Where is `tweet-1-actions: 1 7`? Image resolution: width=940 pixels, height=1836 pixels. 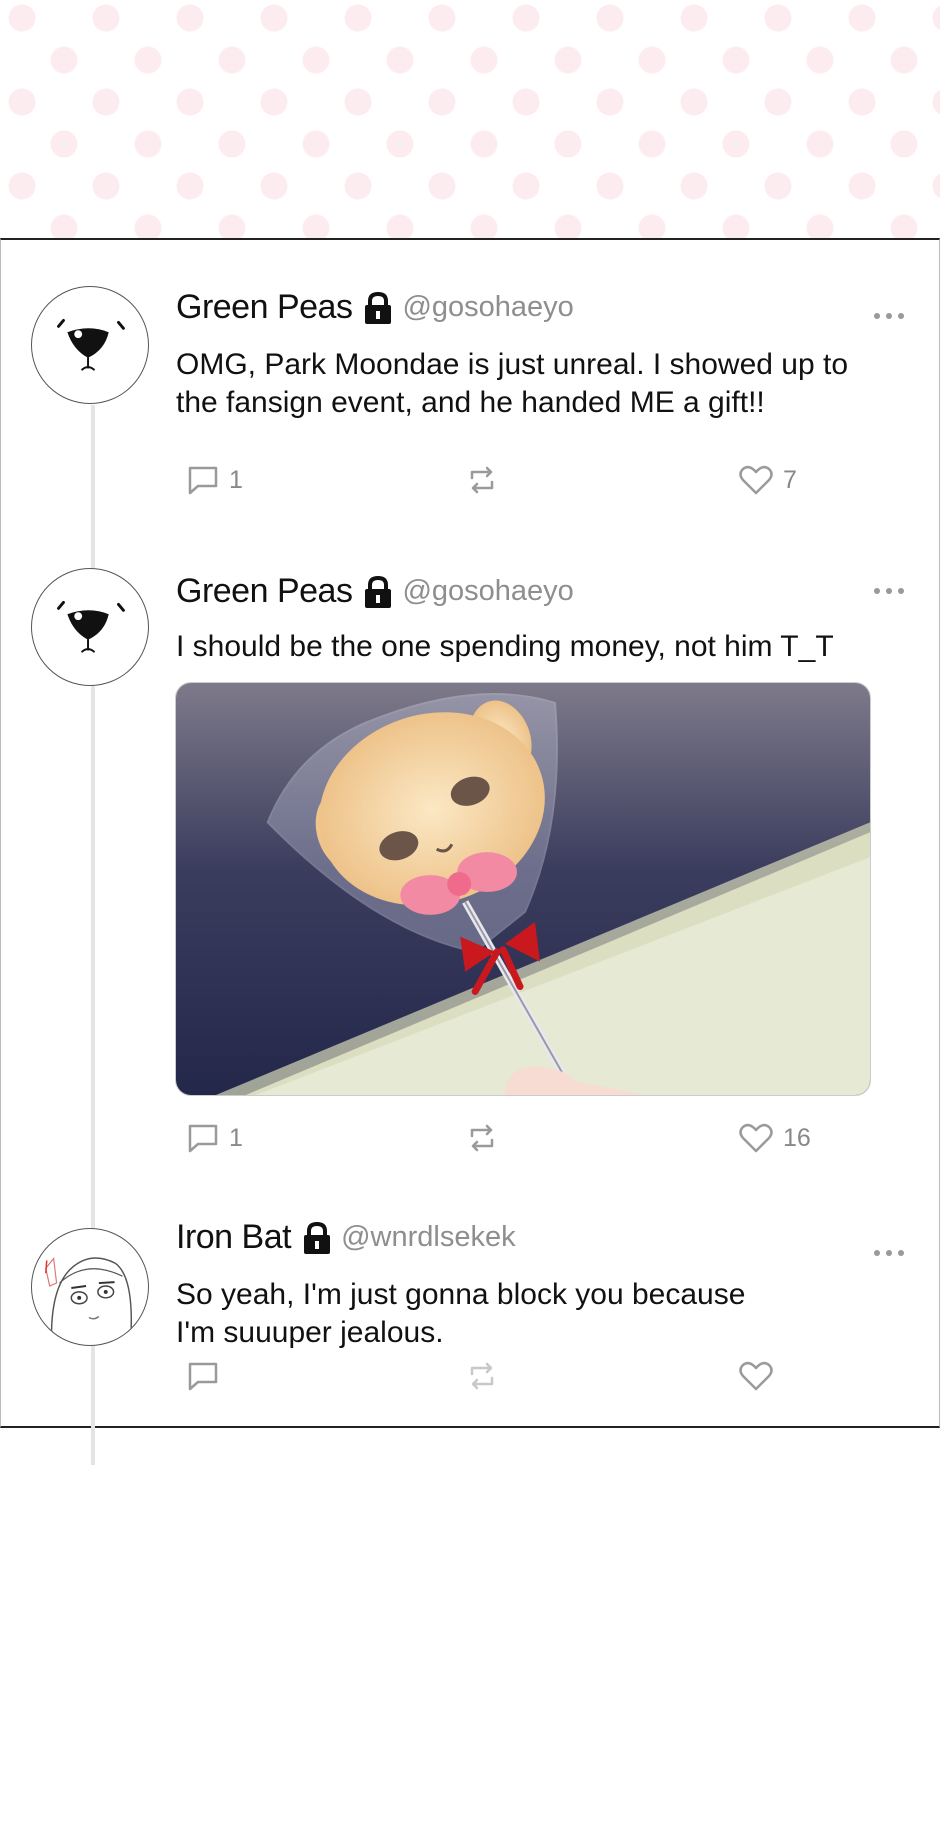 tweet-1-actions: 1 7 is located at coordinates (497, 480).